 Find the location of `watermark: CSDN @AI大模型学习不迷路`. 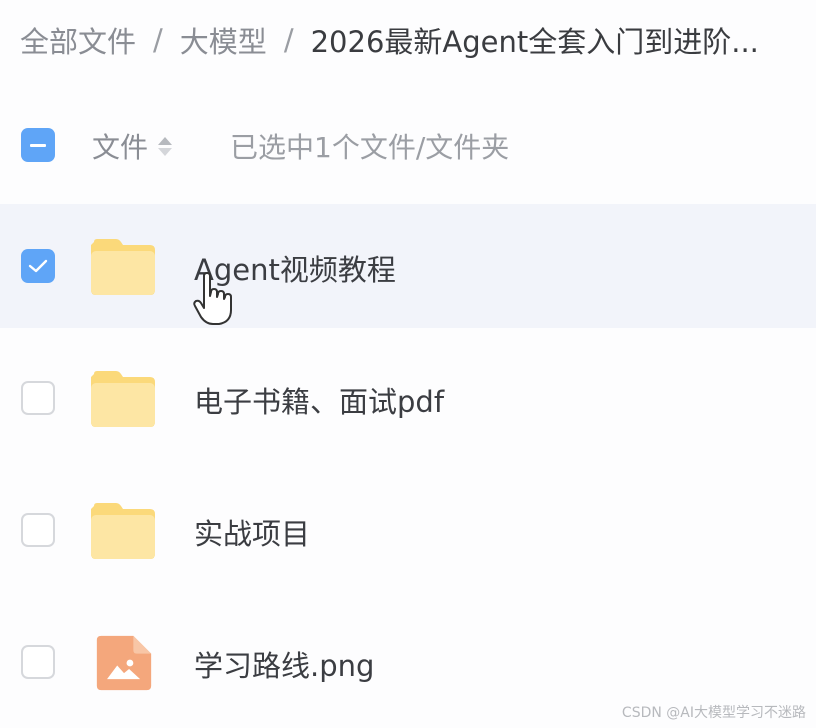

watermark: CSDN @AI大模型学习不迷路 is located at coordinates (713, 713).